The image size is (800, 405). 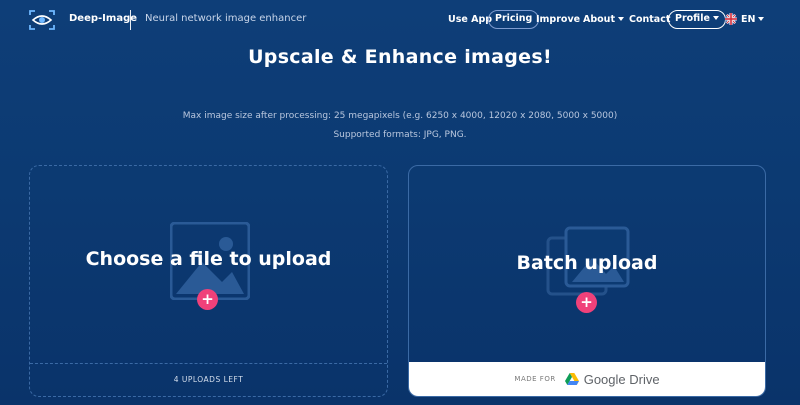 I want to click on brand-divider, so click(x=130, y=20).